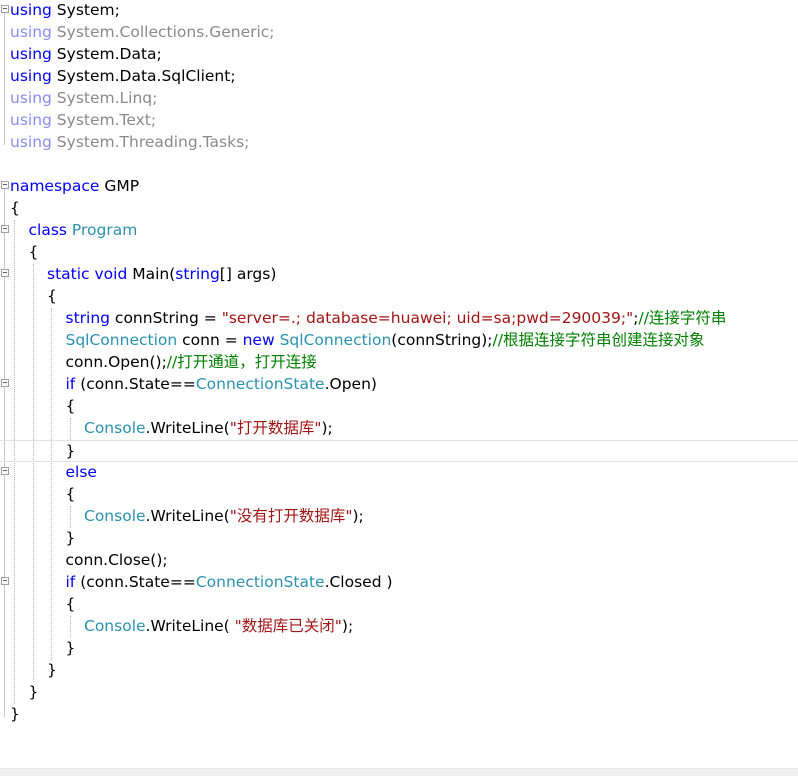 The height and width of the screenshot is (776, 798). I want to click on code-line: if (conn.State==ConnectionState.Open), so click(399, 385).